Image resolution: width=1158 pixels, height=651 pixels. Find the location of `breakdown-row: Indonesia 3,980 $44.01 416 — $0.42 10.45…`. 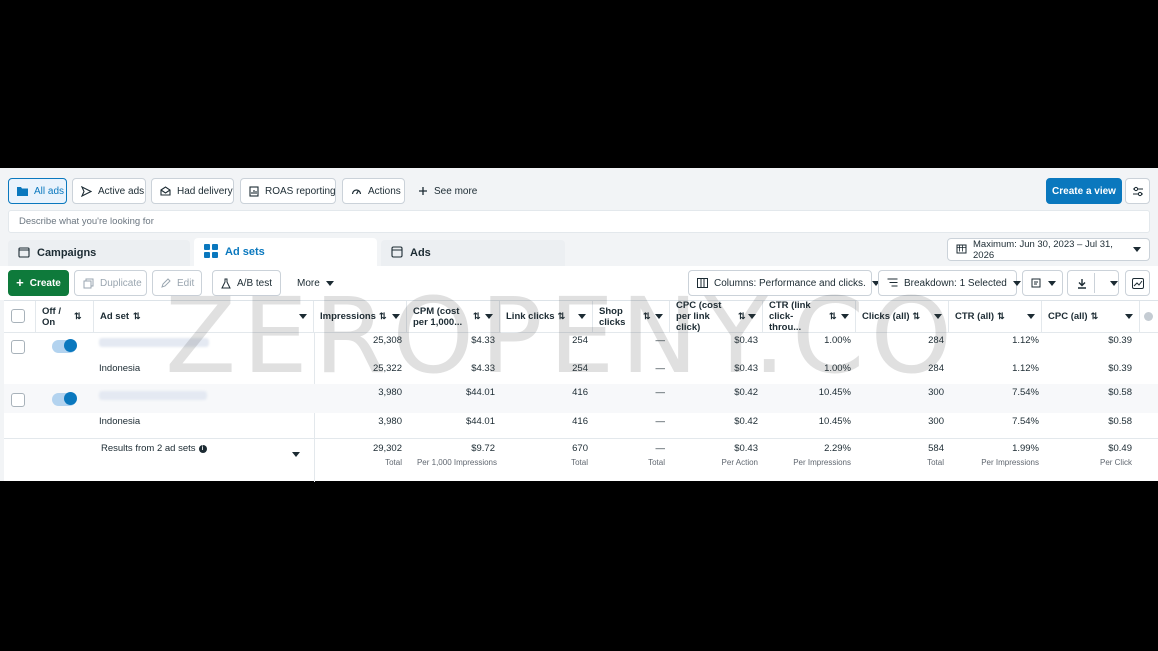

breakdown-row: Indonesia 3,980 $44.01 416 — $0.42 10.45… is located at coordinates (615, 421).